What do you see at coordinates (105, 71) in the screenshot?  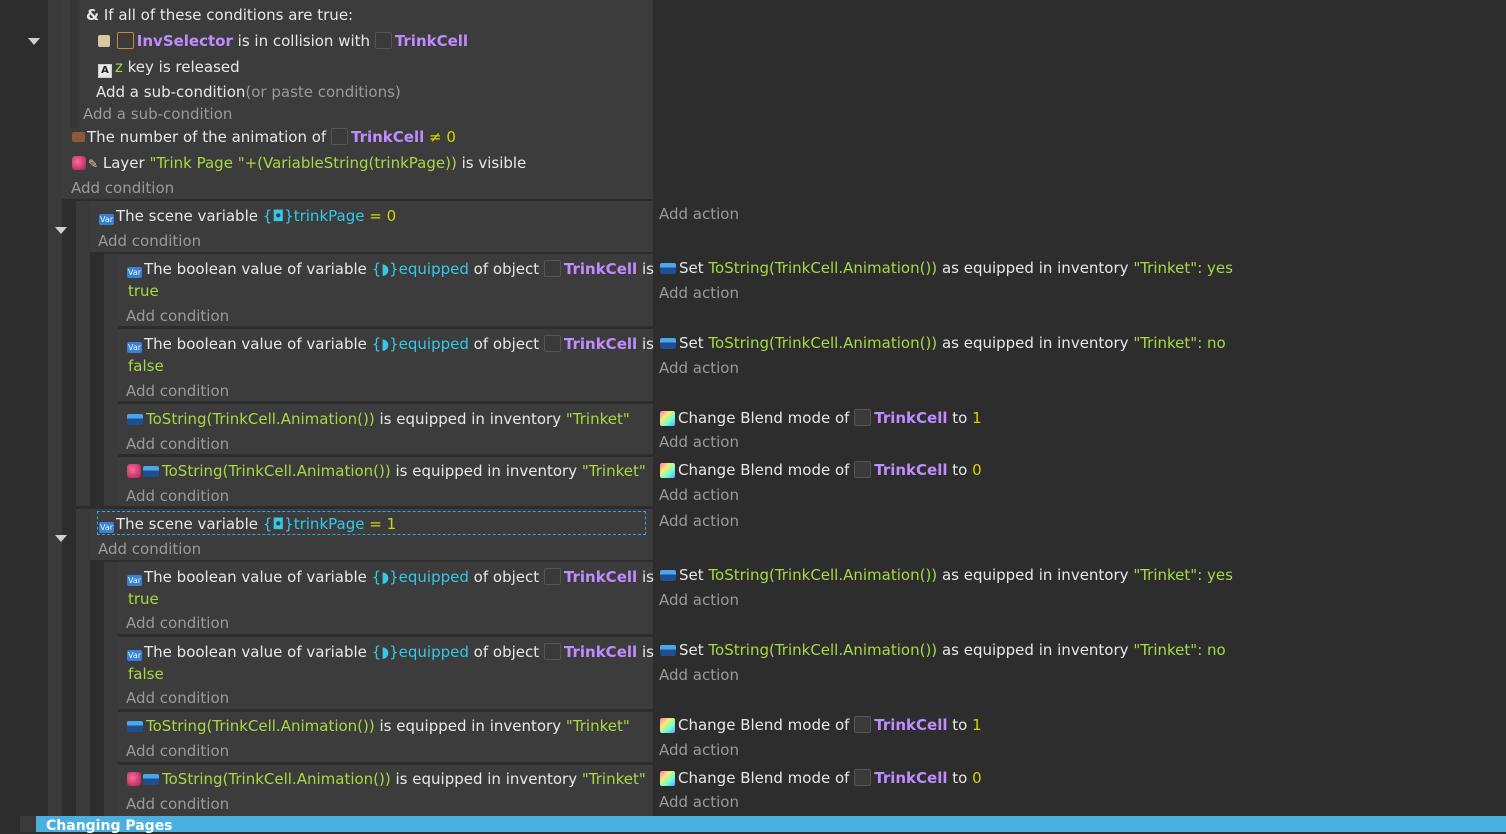 I see `keyboard-key-icon: A` at bounding box center [105, 71].